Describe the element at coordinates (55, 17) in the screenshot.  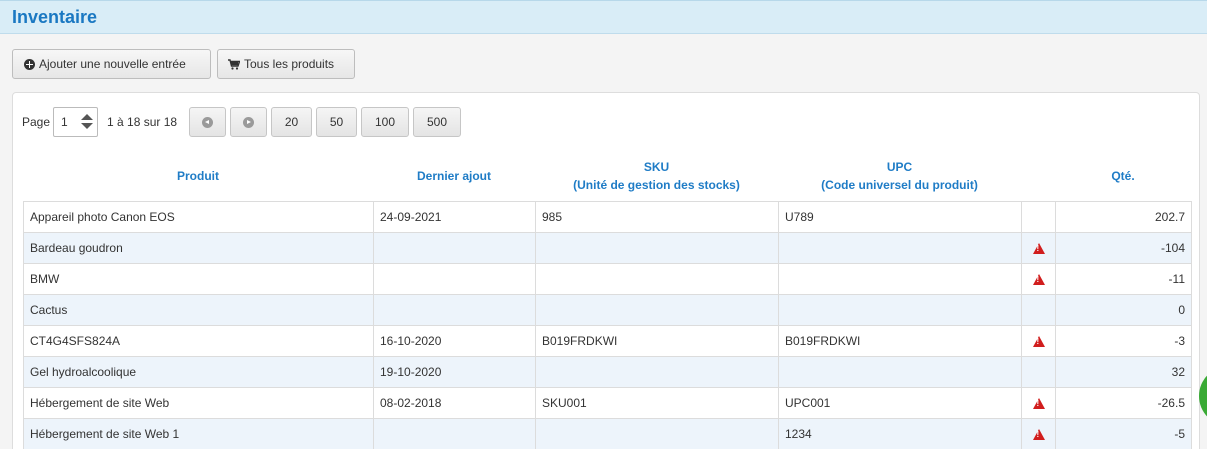
I see `page-title: Inventaire` at that location.